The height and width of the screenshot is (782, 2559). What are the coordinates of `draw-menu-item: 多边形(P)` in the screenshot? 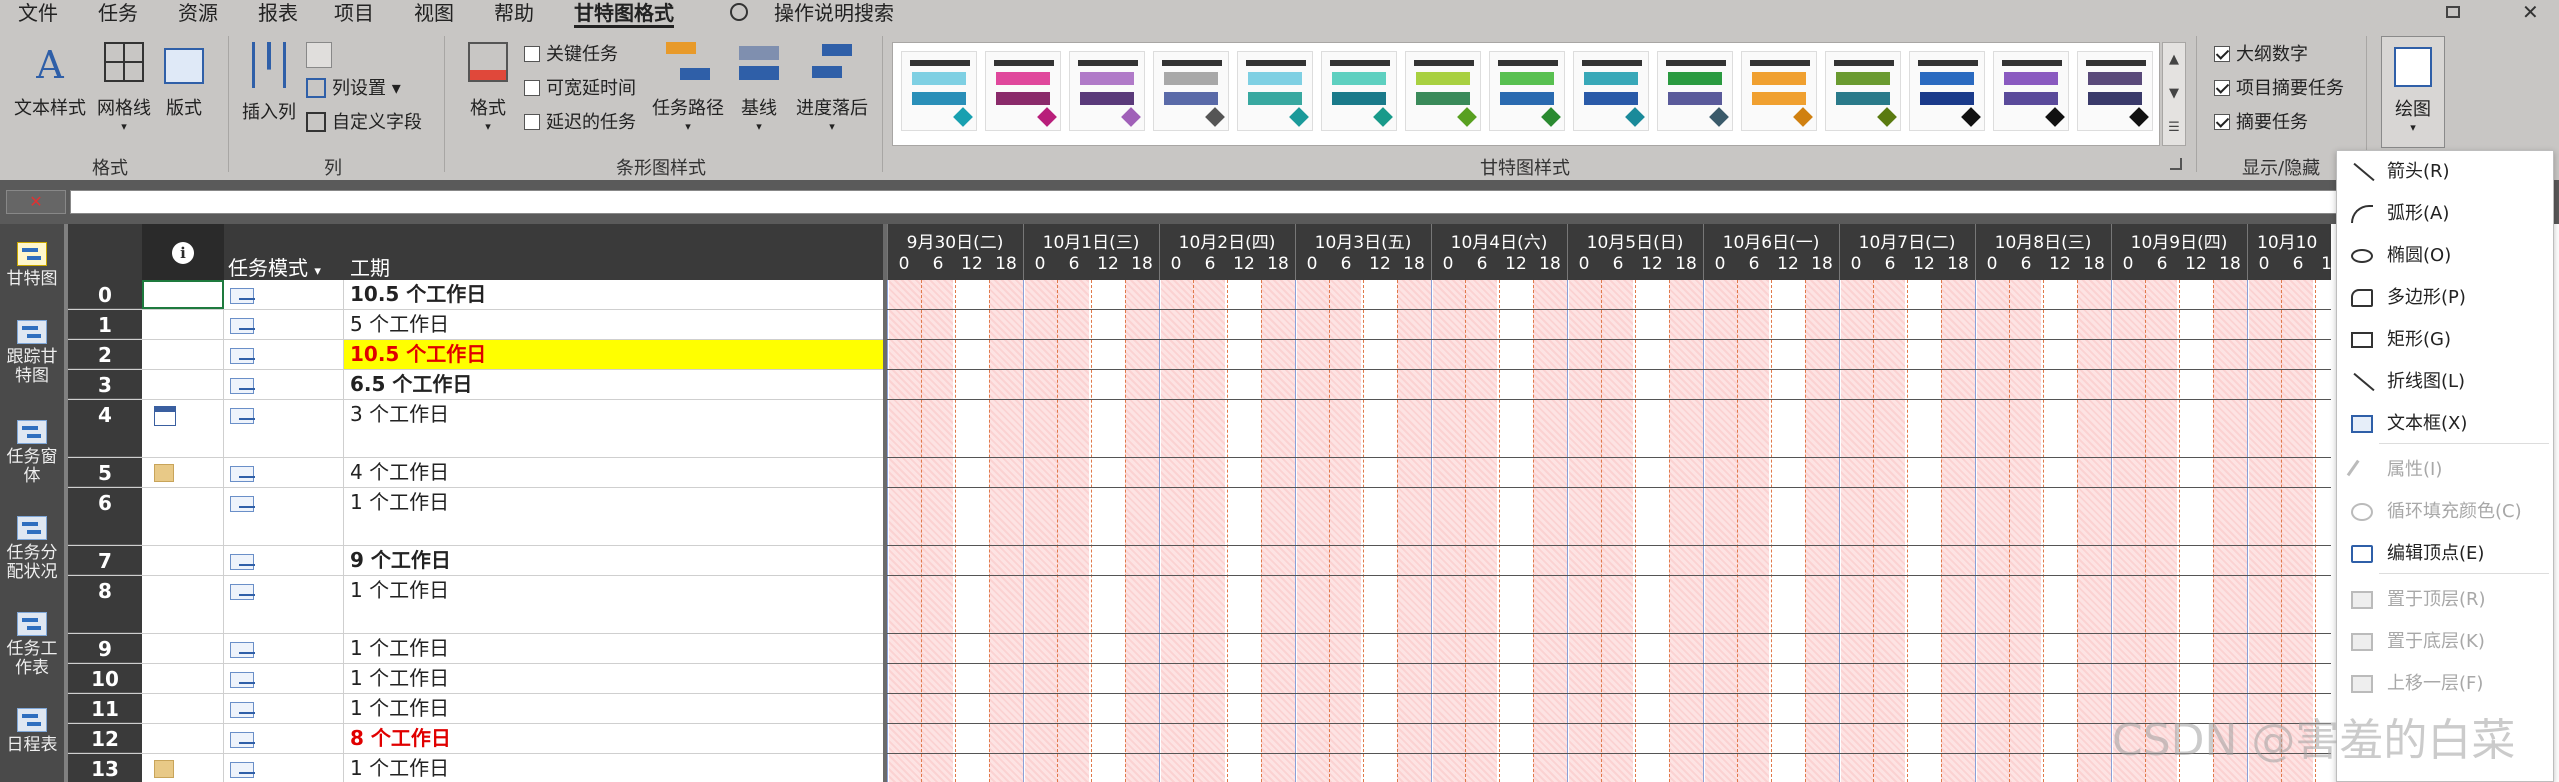 It's located at (2446, 298).